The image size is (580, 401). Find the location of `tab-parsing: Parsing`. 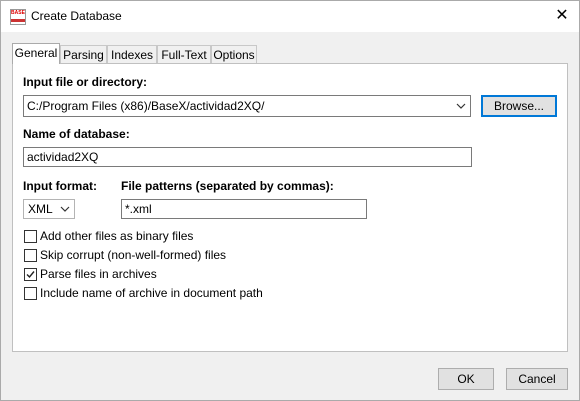

tab-parsing: Parsing is located at coordinates (83, 54).